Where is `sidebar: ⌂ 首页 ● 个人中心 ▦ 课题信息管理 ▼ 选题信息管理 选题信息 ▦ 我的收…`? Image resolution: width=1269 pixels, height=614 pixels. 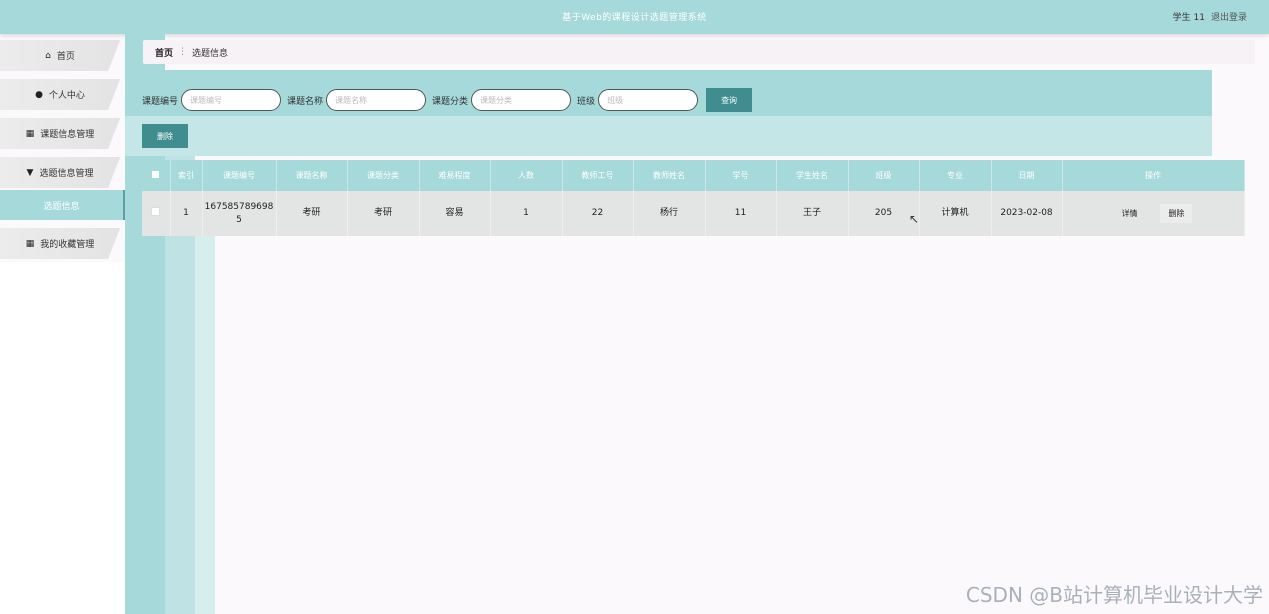 sidebar: ⌂ 首页 ● 个人中心 ▦ 课题信息管理 ▼ 选题信息管理 选题信息 ▦ 我的收… is located at coordinates (63, 153).